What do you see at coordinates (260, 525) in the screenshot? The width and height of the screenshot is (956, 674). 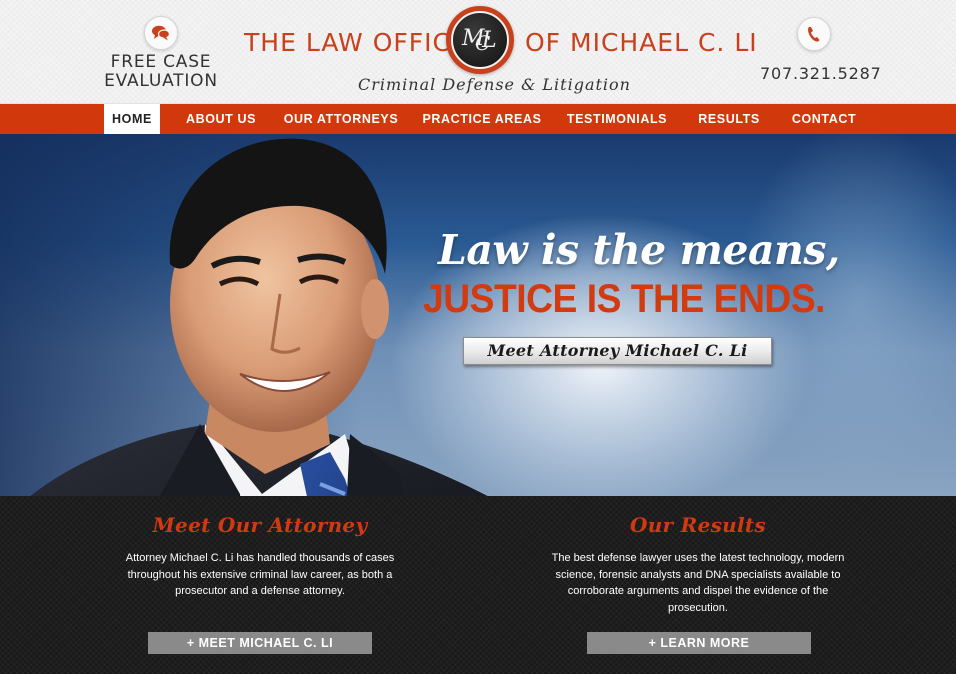 I see `panel-title-attorney: Meet Our Attorney` at bounding box center [260, 525].